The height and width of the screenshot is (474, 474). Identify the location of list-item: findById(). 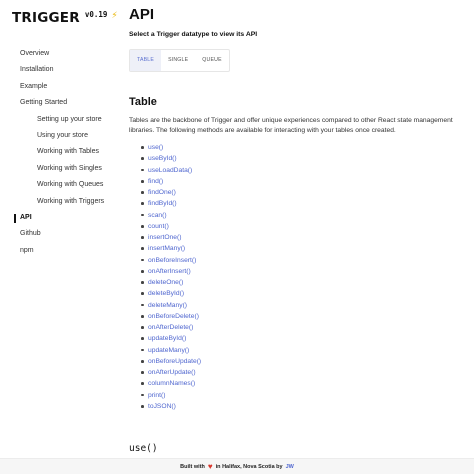
(171, 203).